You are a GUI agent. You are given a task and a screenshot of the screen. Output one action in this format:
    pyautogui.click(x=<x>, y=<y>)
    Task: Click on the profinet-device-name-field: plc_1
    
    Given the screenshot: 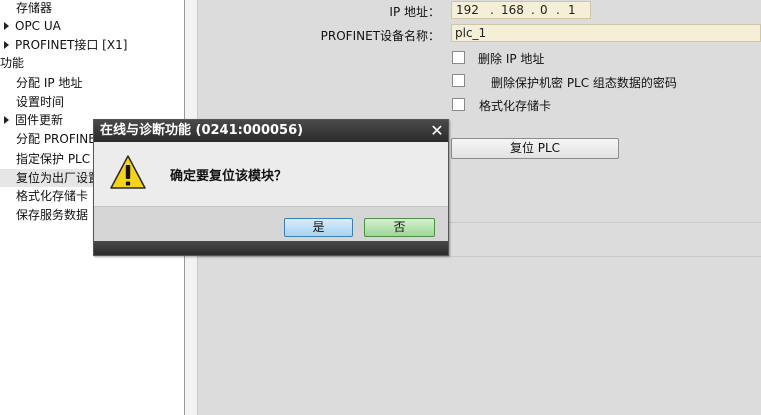 What is the action you would take?
    pyautogui.click(x=606, y=33)
    